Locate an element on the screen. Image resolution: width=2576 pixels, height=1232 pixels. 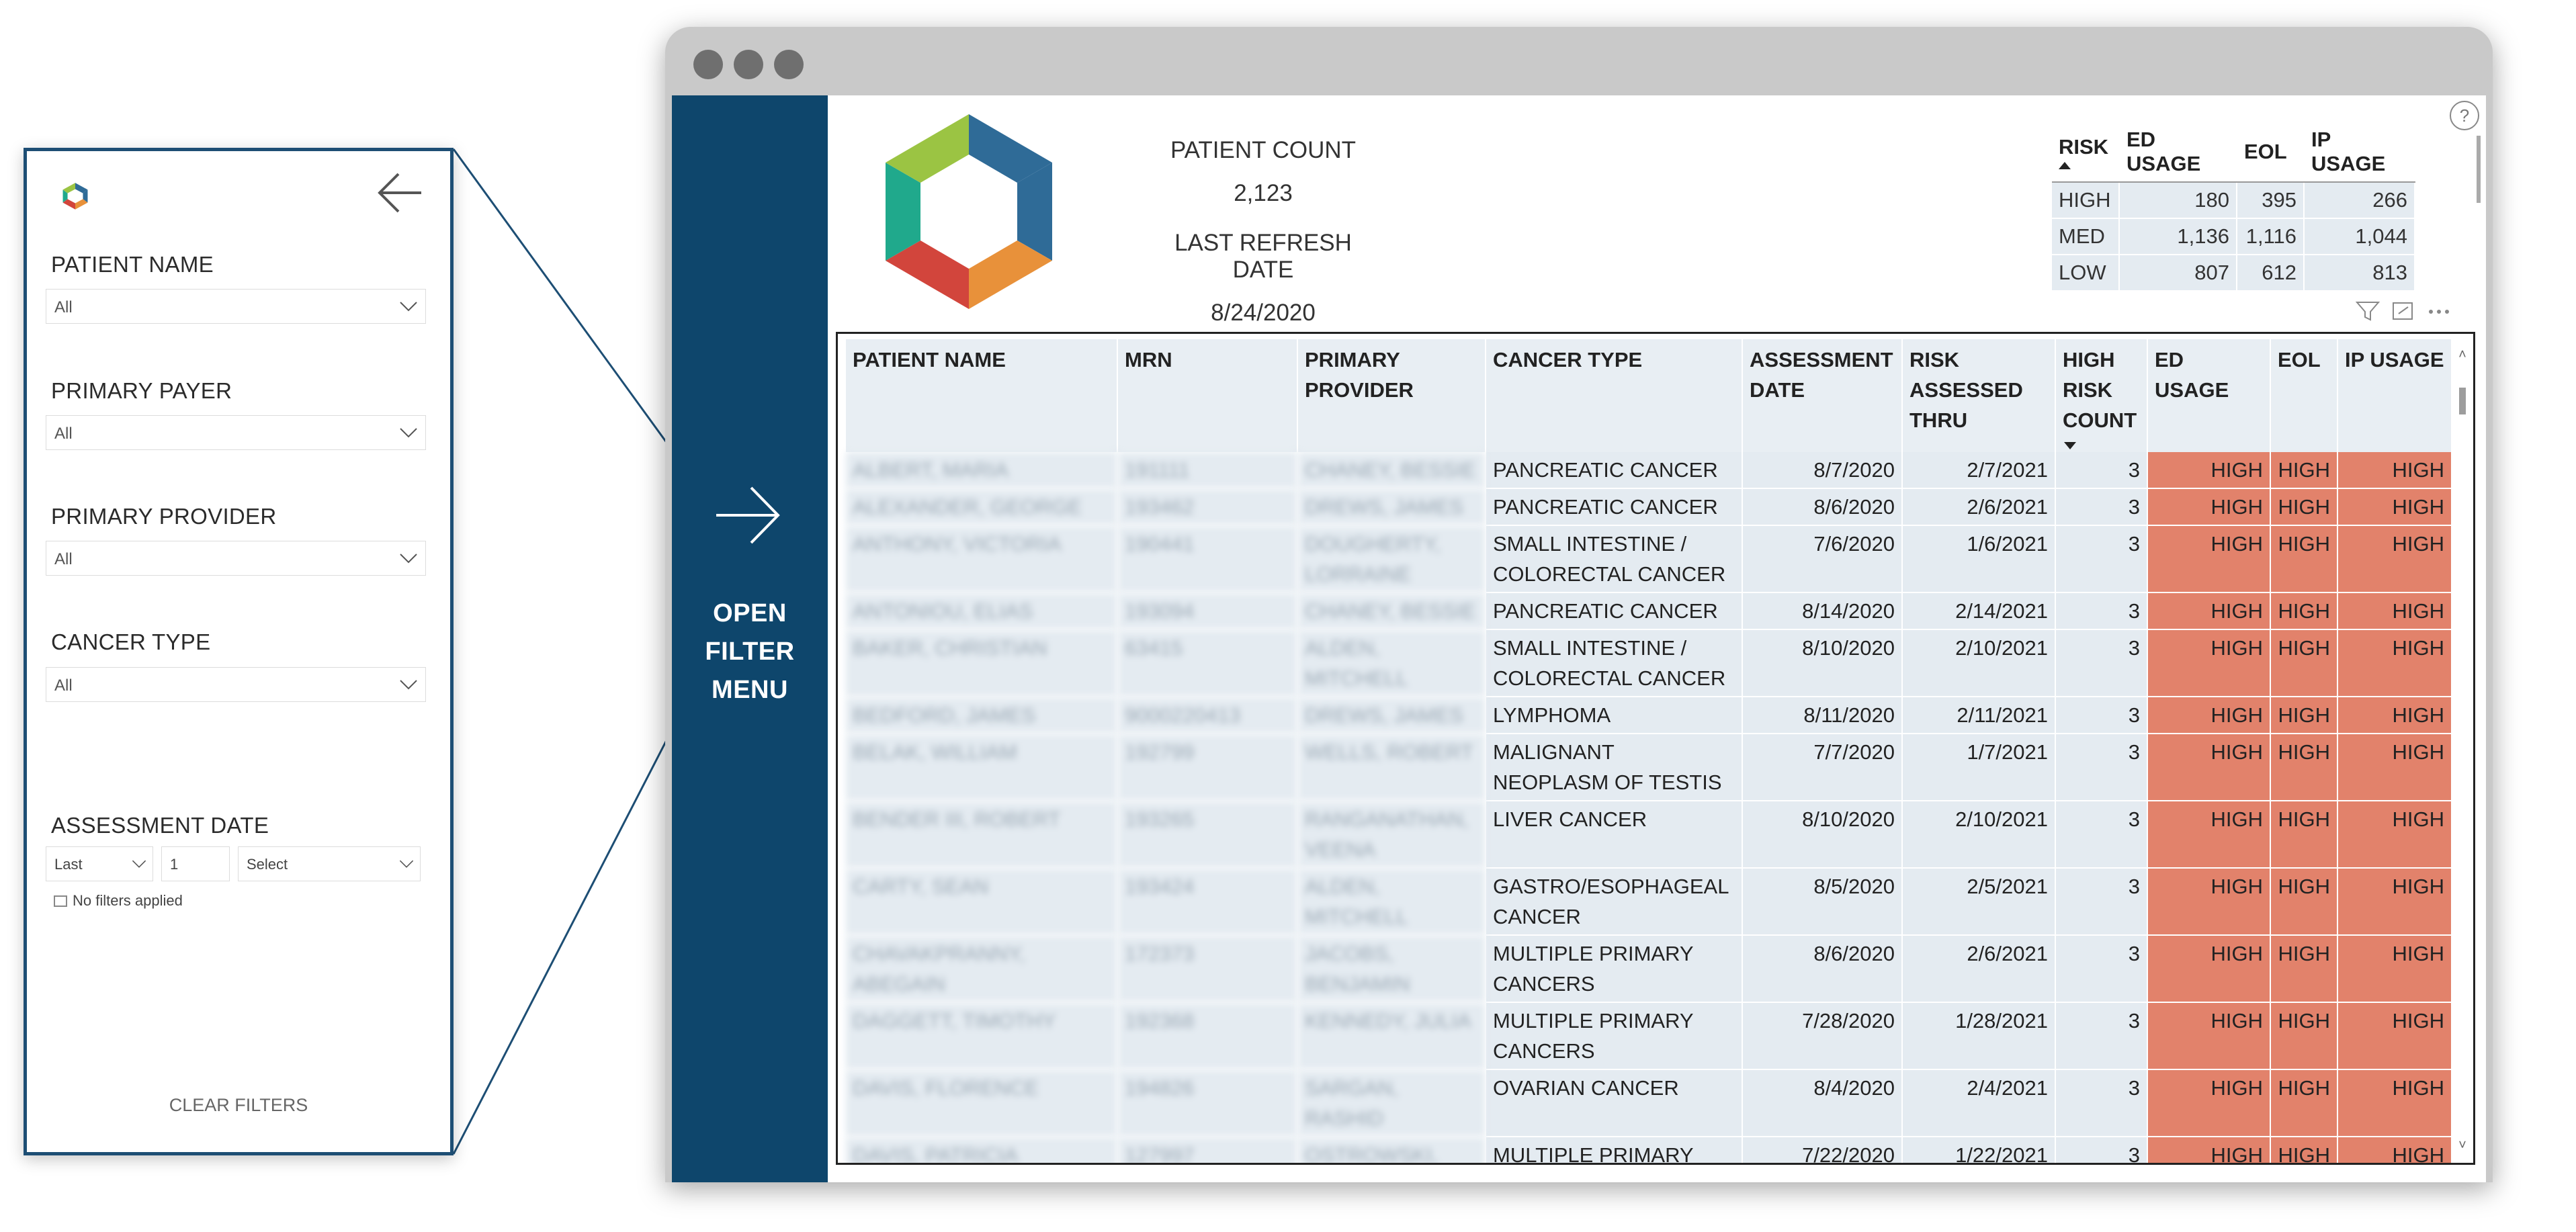
date-unit-value: Select is located at coordinates (267, 864).